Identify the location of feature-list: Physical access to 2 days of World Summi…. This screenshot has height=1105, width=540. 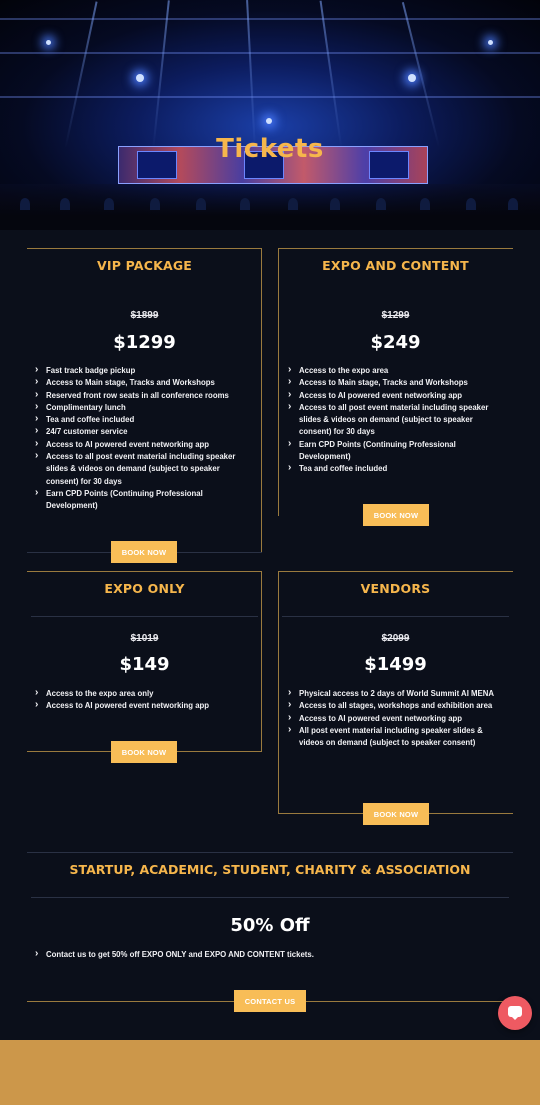
(395, 718).